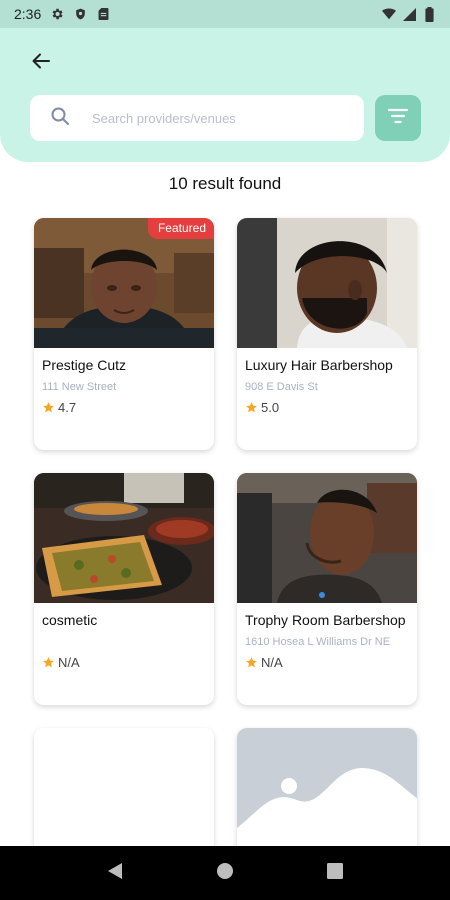 The height and width of the screenshot is (900, 450). I want to click on result-count: 10 result found, so click(225, 183).